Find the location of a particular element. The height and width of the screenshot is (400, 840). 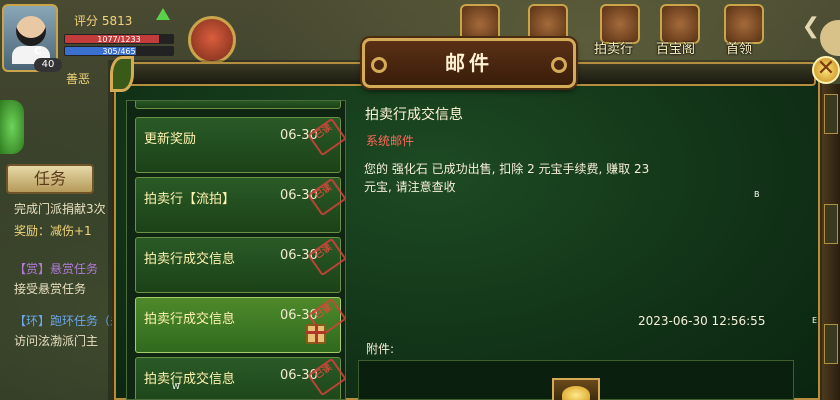

close-icon: ✕ is located at coordinates (826, 68).